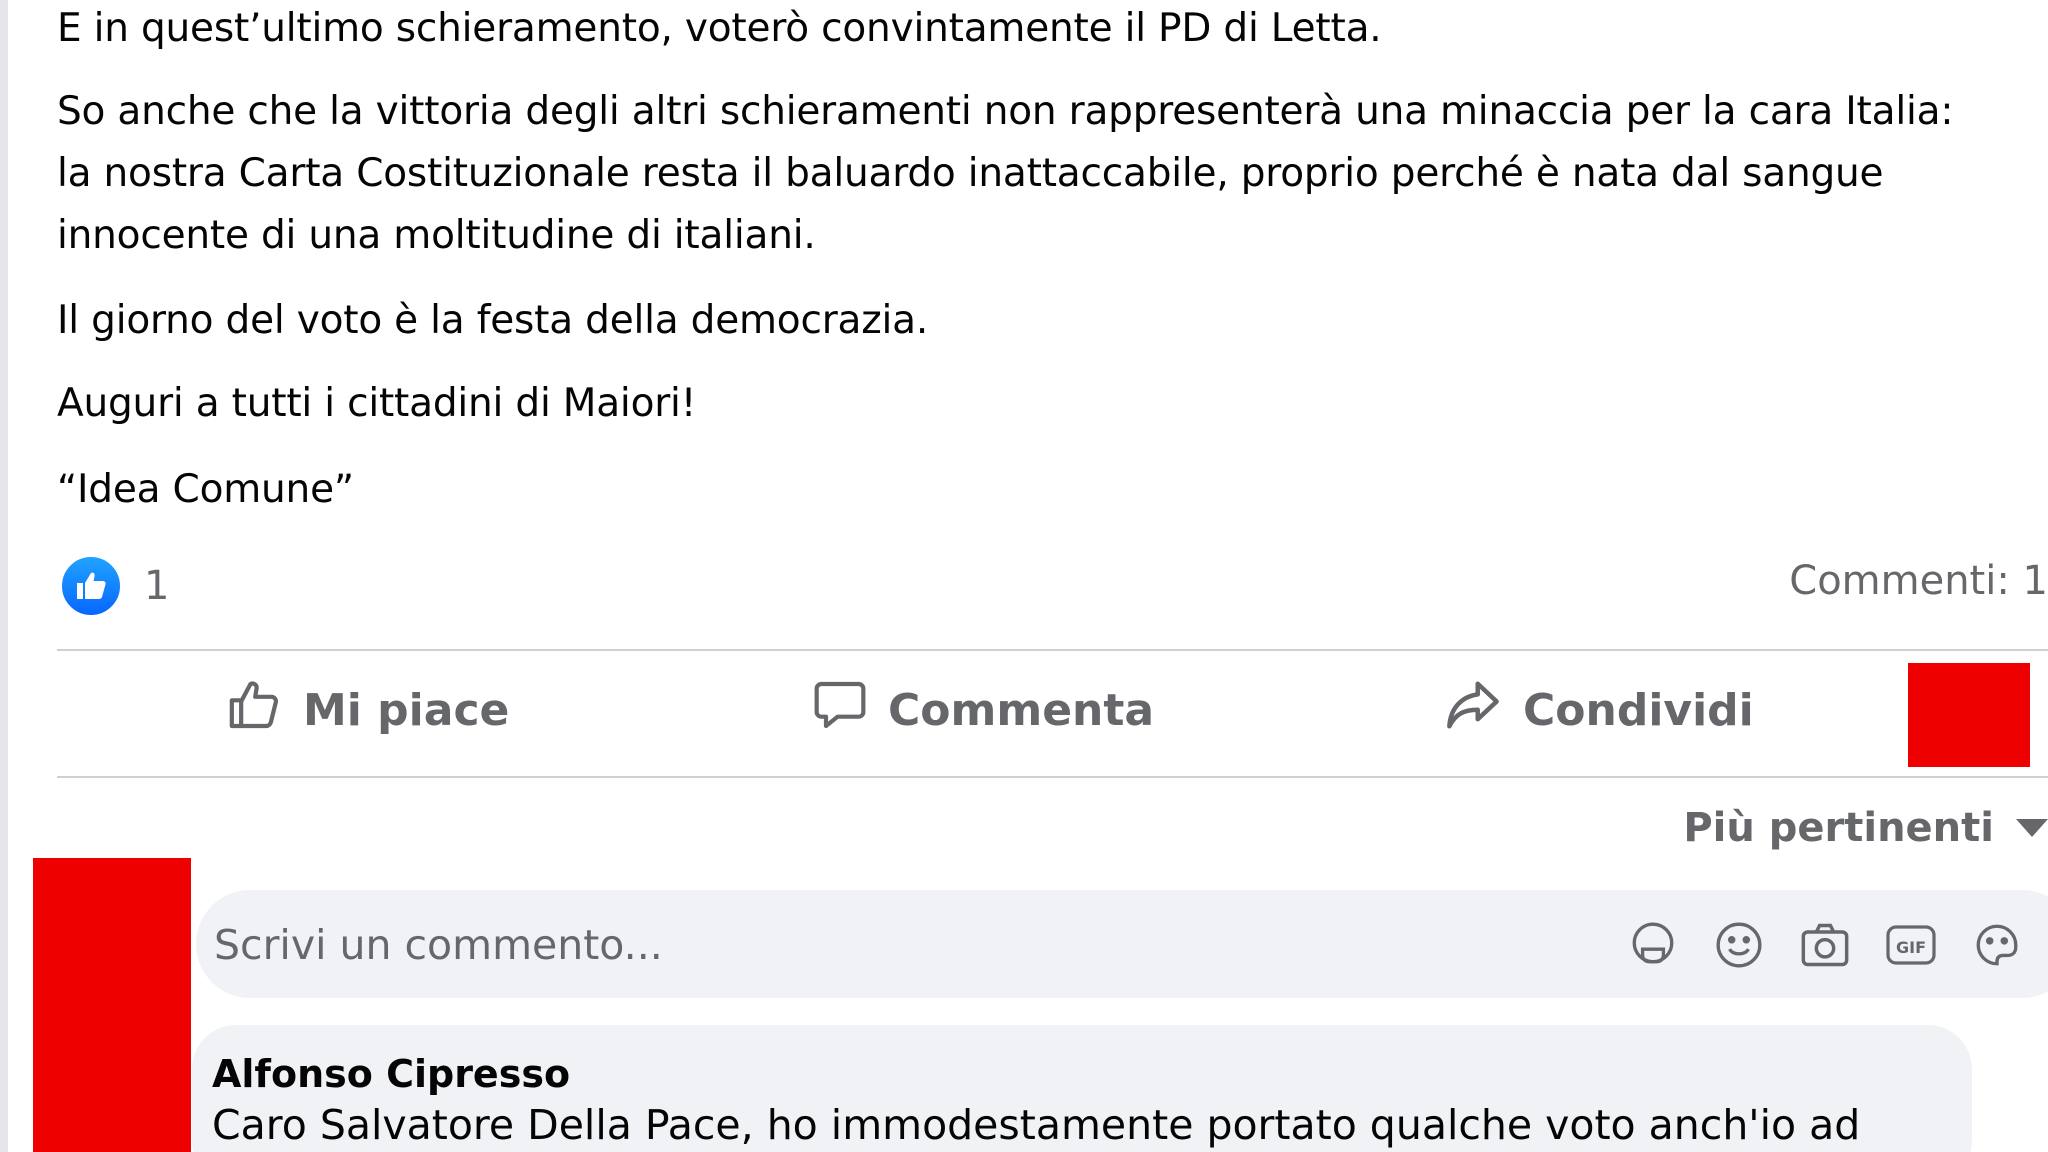  I want to click on redacted-avatars, so click(112, 1005).